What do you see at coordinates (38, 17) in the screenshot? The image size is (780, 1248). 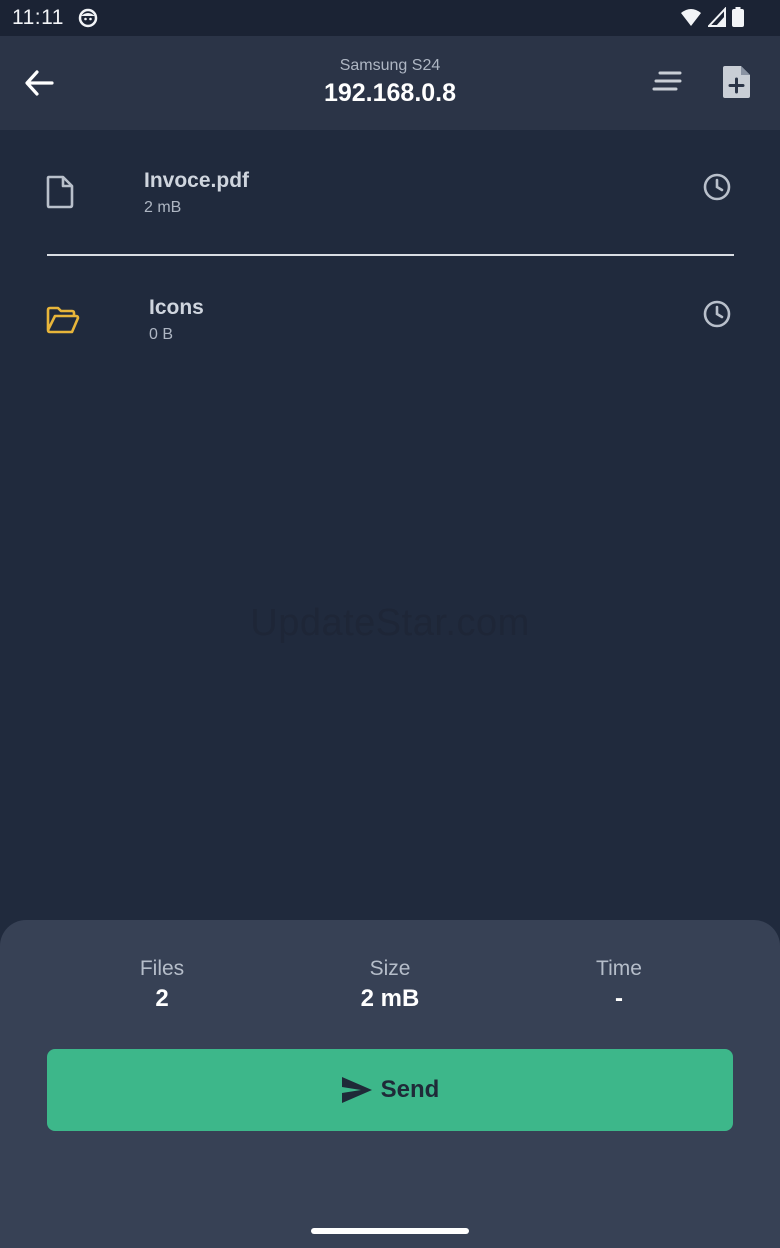 I see `status-time: 11:11` at bounding box center [38, 17].